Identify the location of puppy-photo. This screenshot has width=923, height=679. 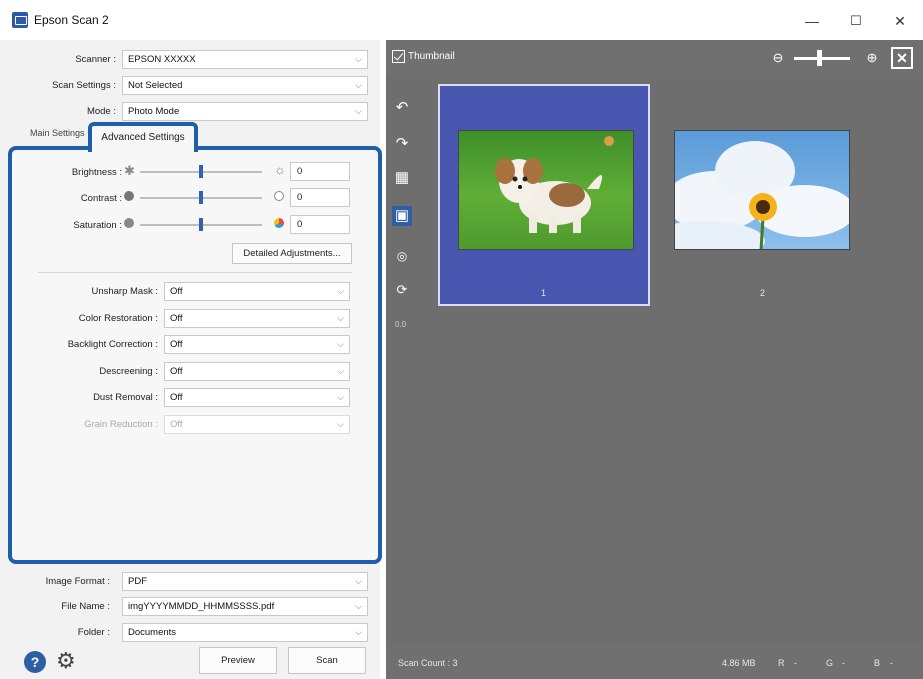
(546, 190).